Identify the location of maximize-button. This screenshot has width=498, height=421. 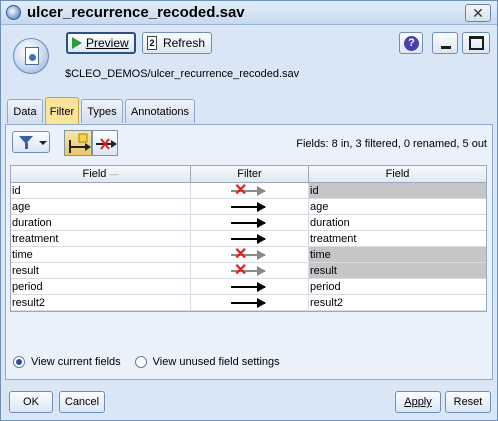
(476, 43).